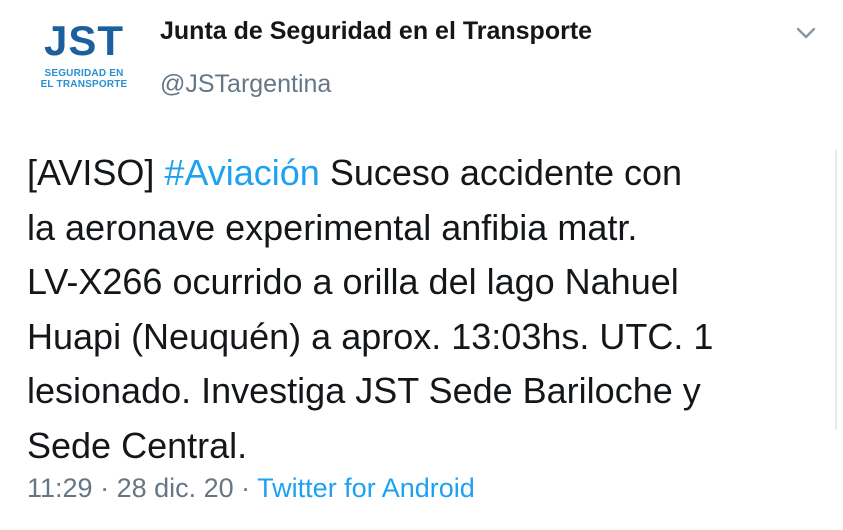  I want to click on logo-subtitle: SEGURIDAD EN EL TRANSPORTE, so click(84, 79).